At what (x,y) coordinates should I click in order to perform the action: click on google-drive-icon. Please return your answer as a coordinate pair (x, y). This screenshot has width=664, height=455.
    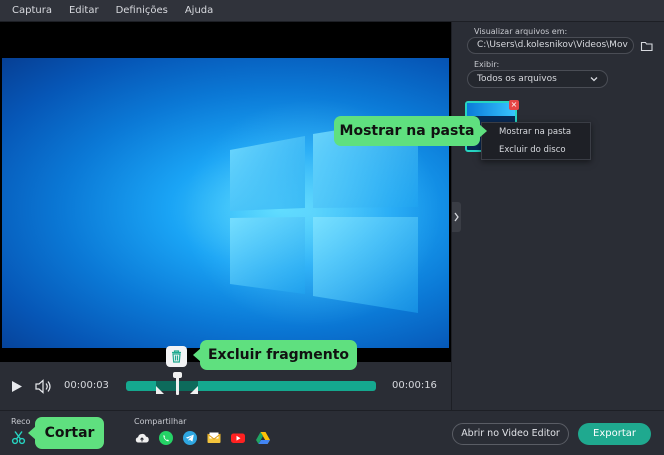
    Looking at the image, I should click on (263, 438).